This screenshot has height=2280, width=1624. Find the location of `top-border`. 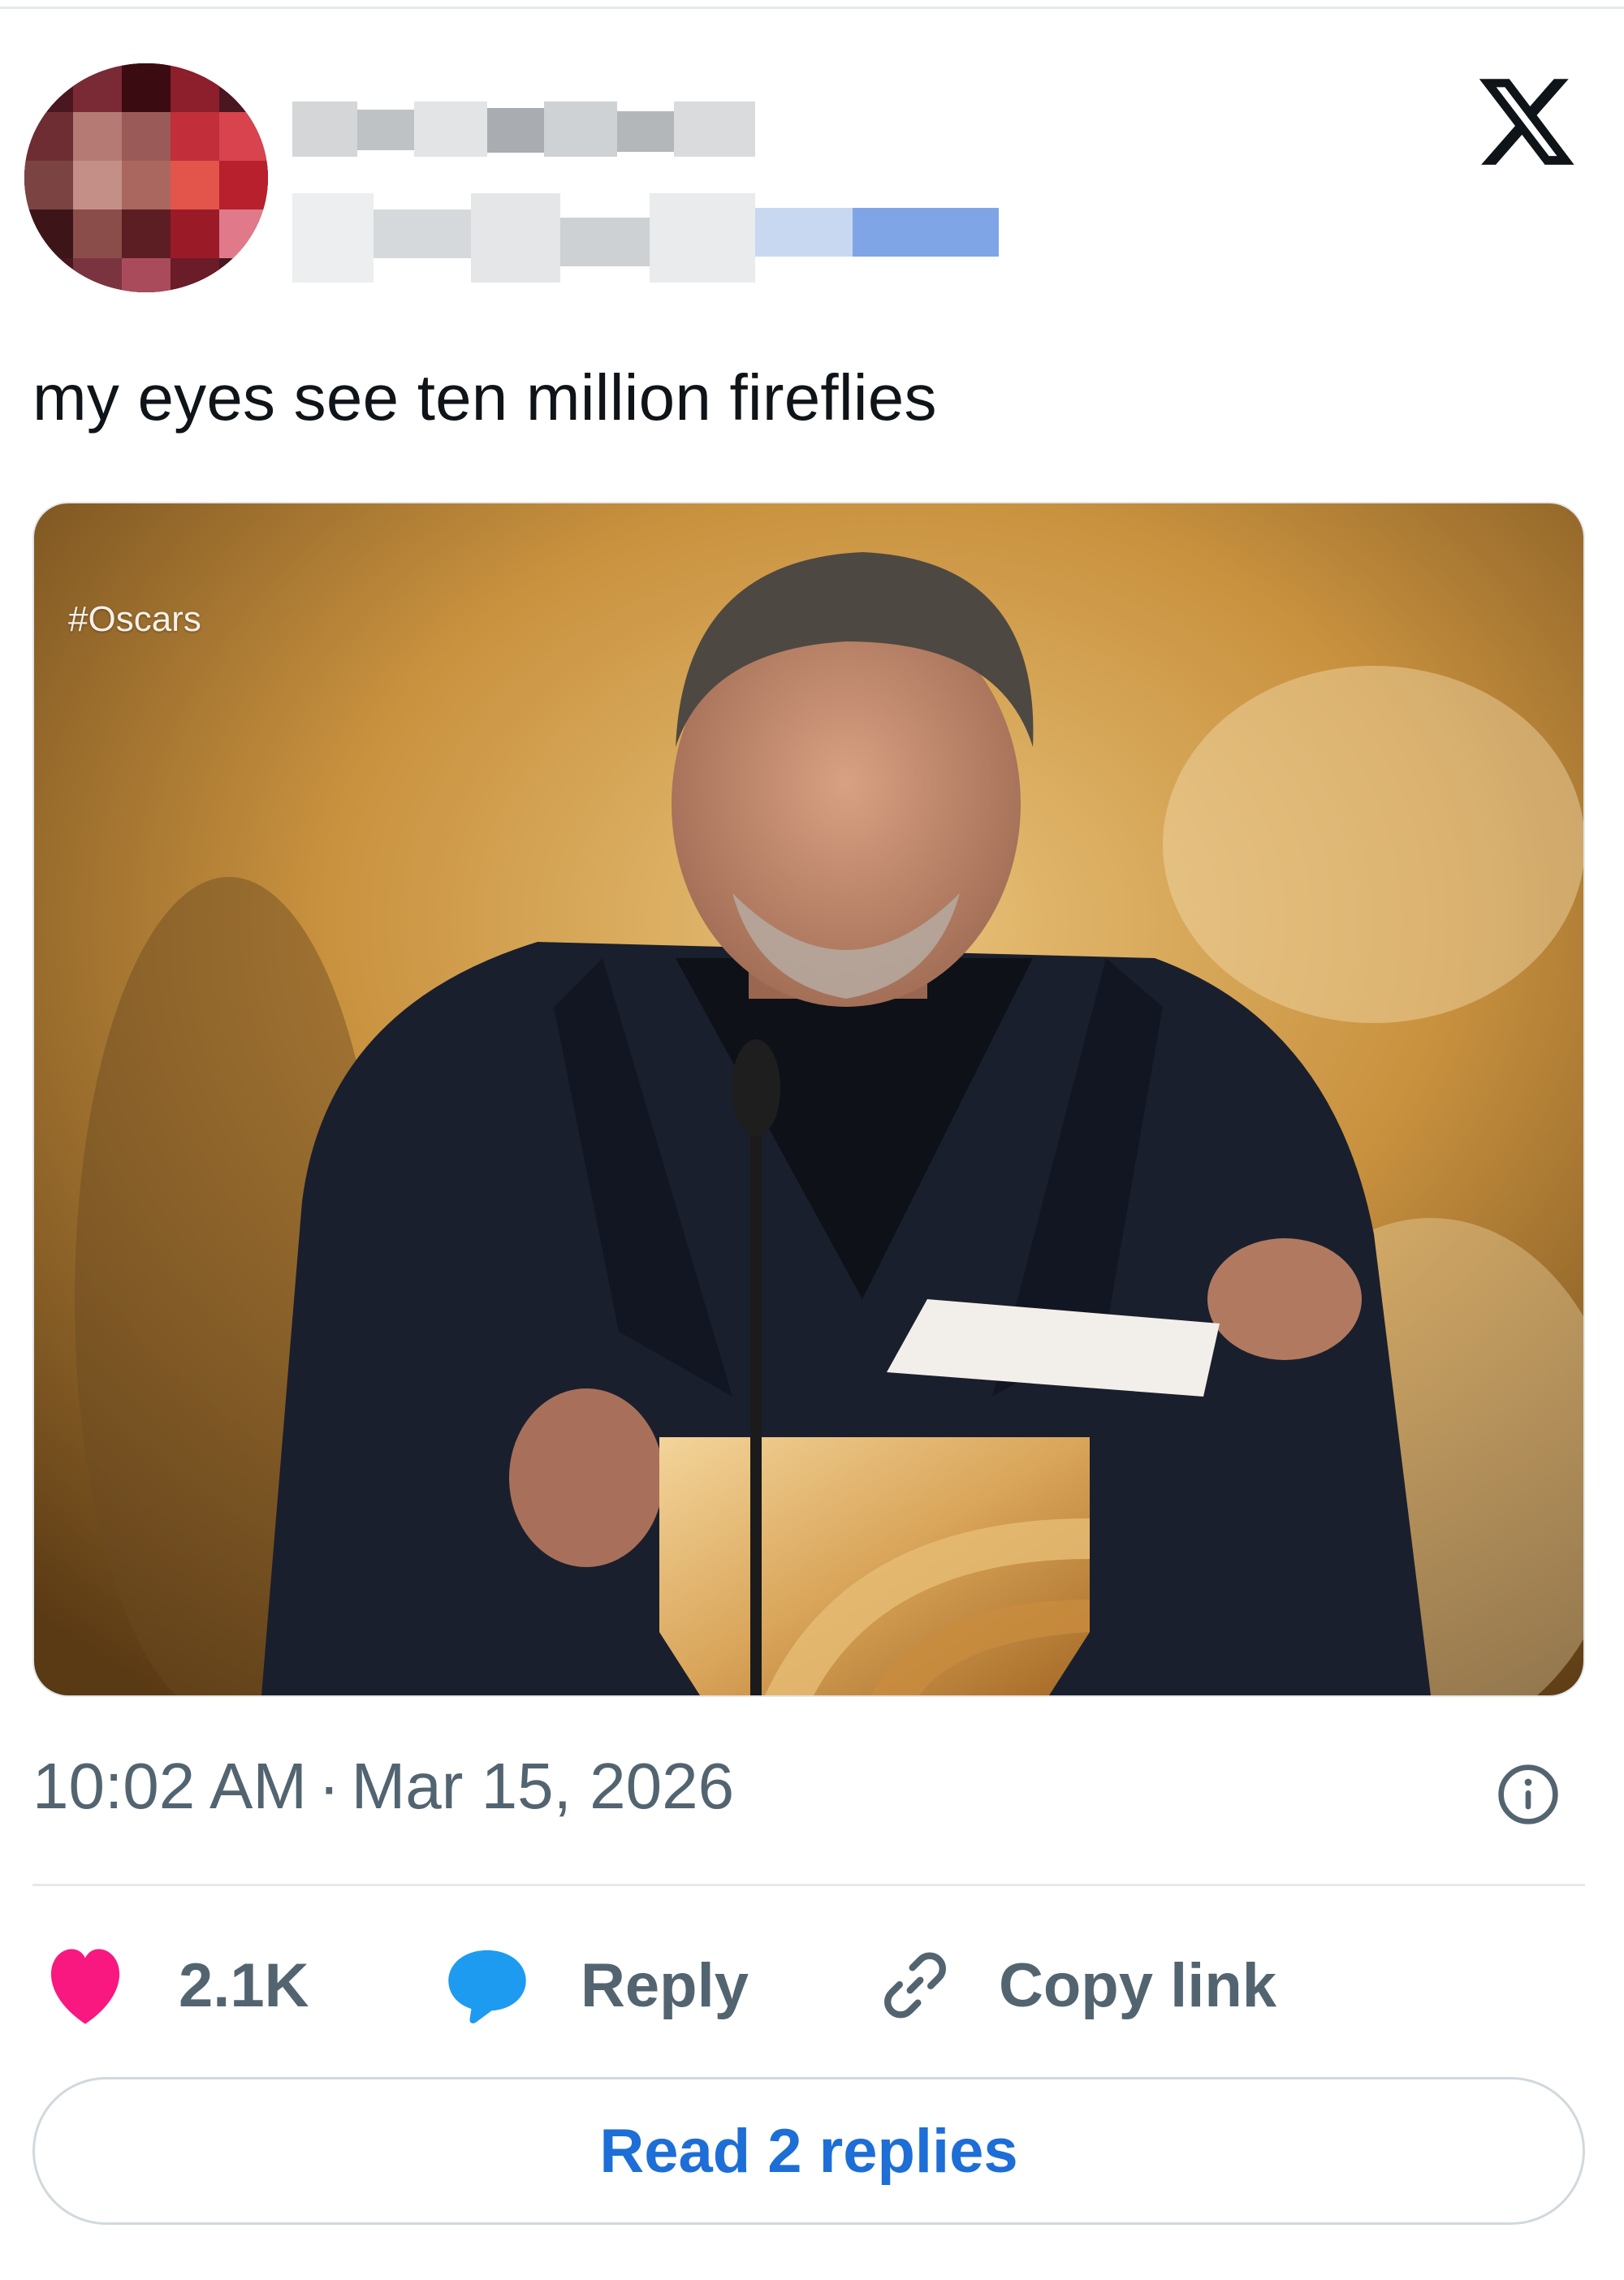

top-border is located at coordinates (812, 7).